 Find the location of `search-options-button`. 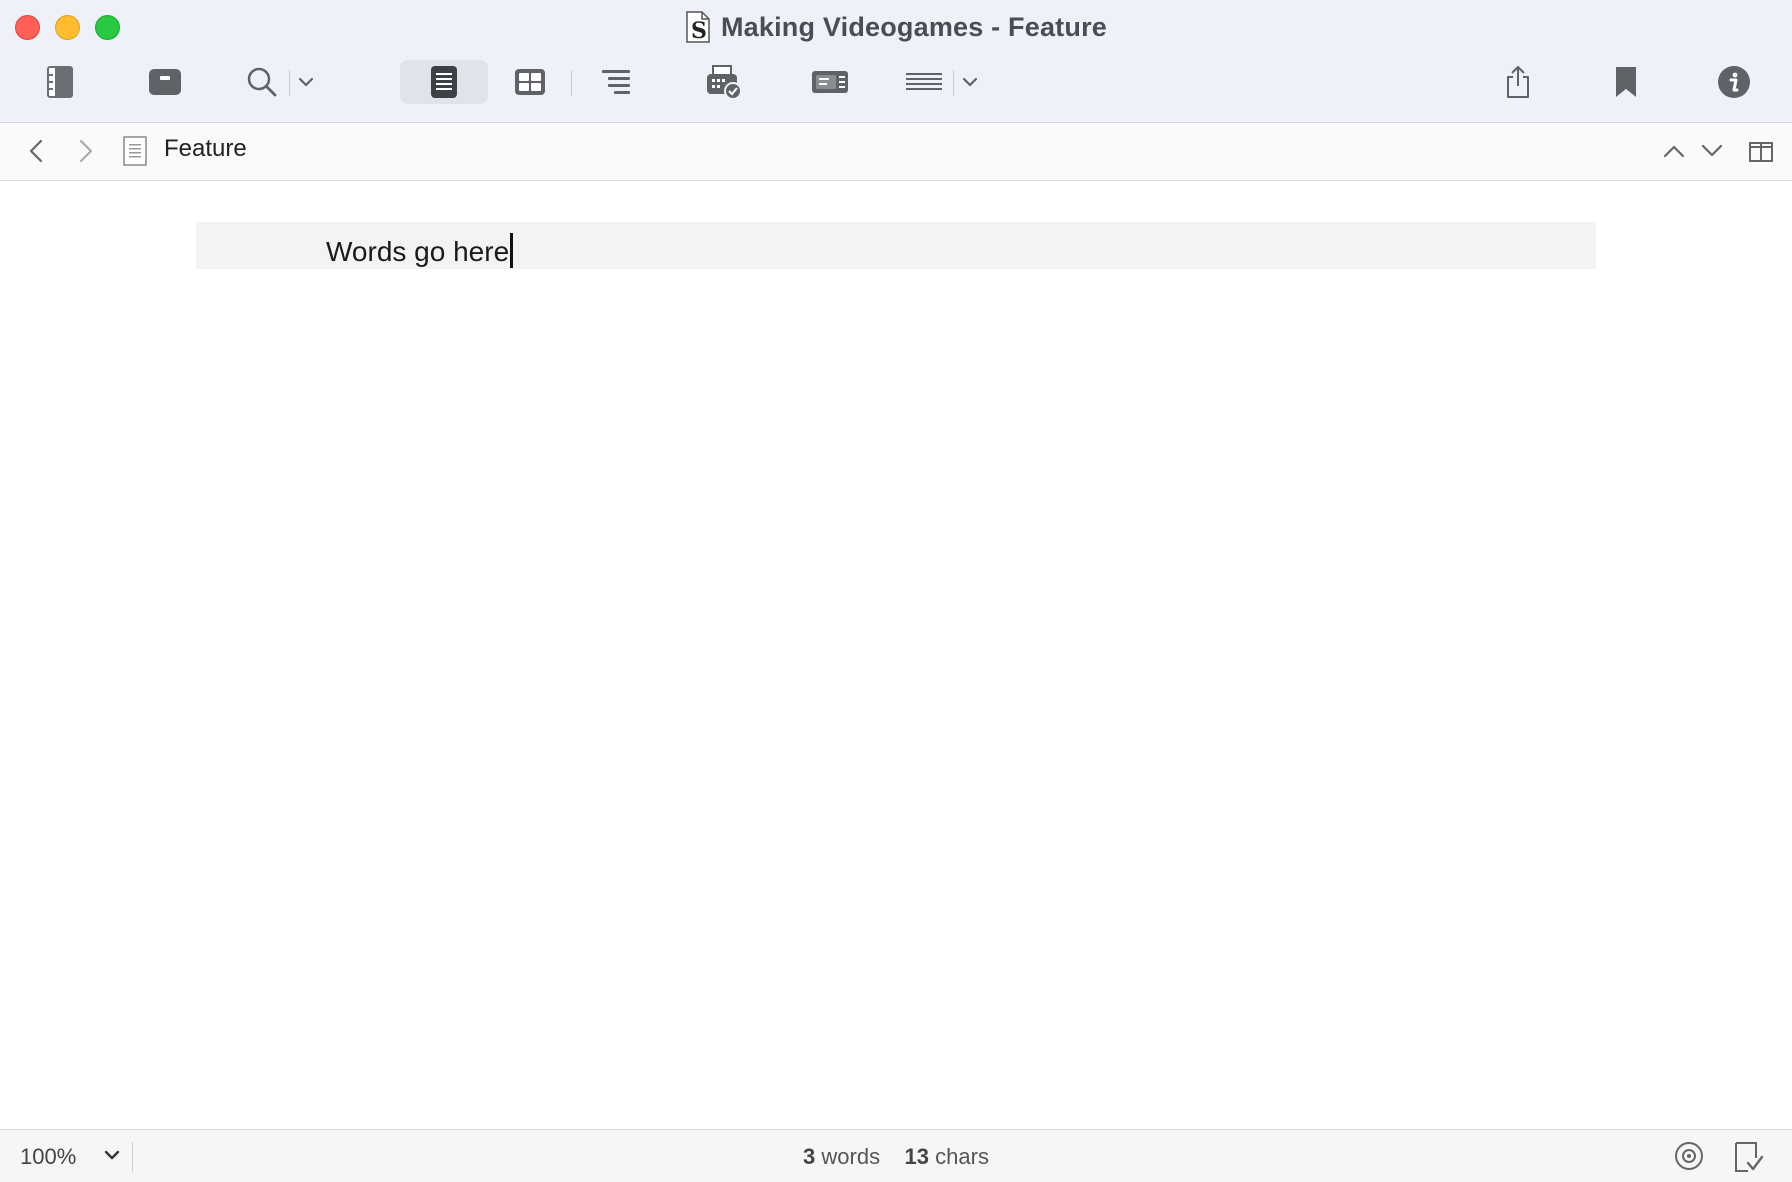

search-options-button is located at coordinates (306, 82).